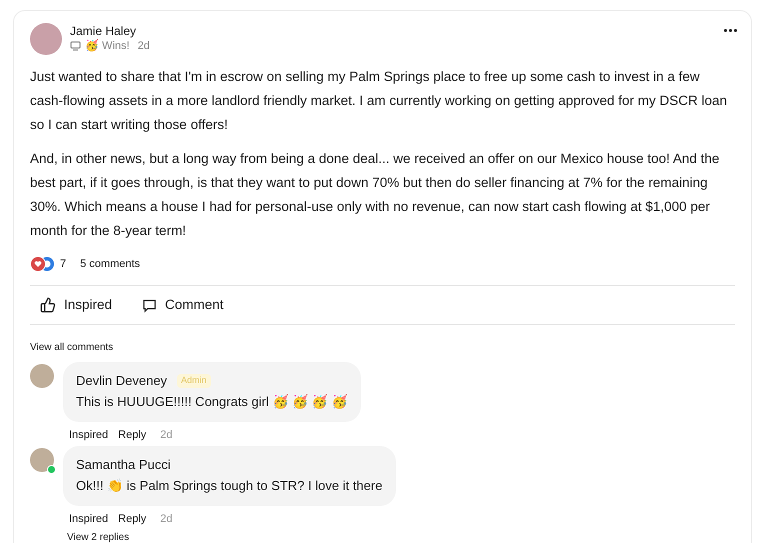 The width and height of the screenshot is (765, 543). I want to click on monitor-icon, so click(75, 46).